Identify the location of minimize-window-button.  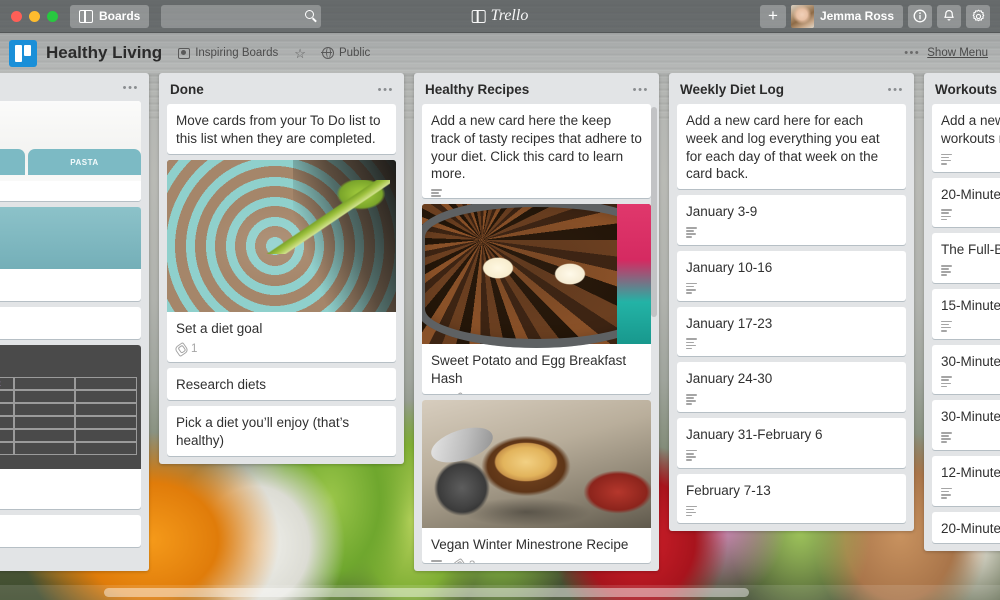
(34, 16).